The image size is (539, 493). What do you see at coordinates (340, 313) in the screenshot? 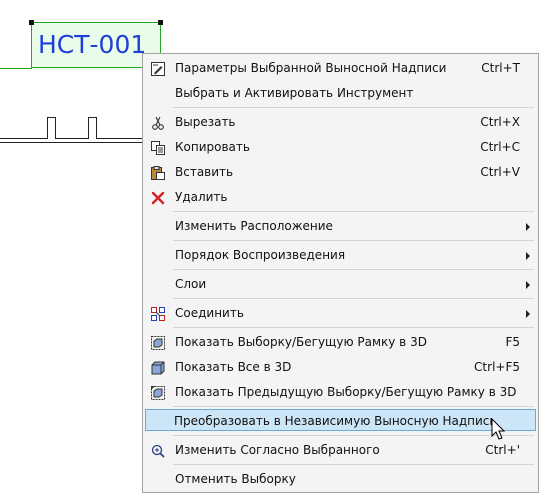
I see `menu-item-connect: Соединить` at bounding box center [340, 313].